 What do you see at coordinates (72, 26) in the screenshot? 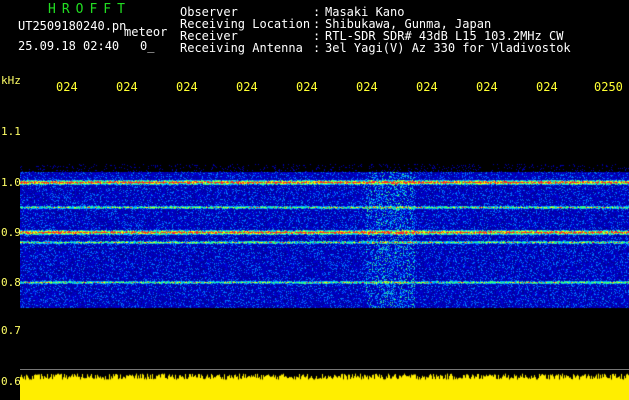
I see `filename-label: UT2509180240.pn` at bounding box center [72, 26].